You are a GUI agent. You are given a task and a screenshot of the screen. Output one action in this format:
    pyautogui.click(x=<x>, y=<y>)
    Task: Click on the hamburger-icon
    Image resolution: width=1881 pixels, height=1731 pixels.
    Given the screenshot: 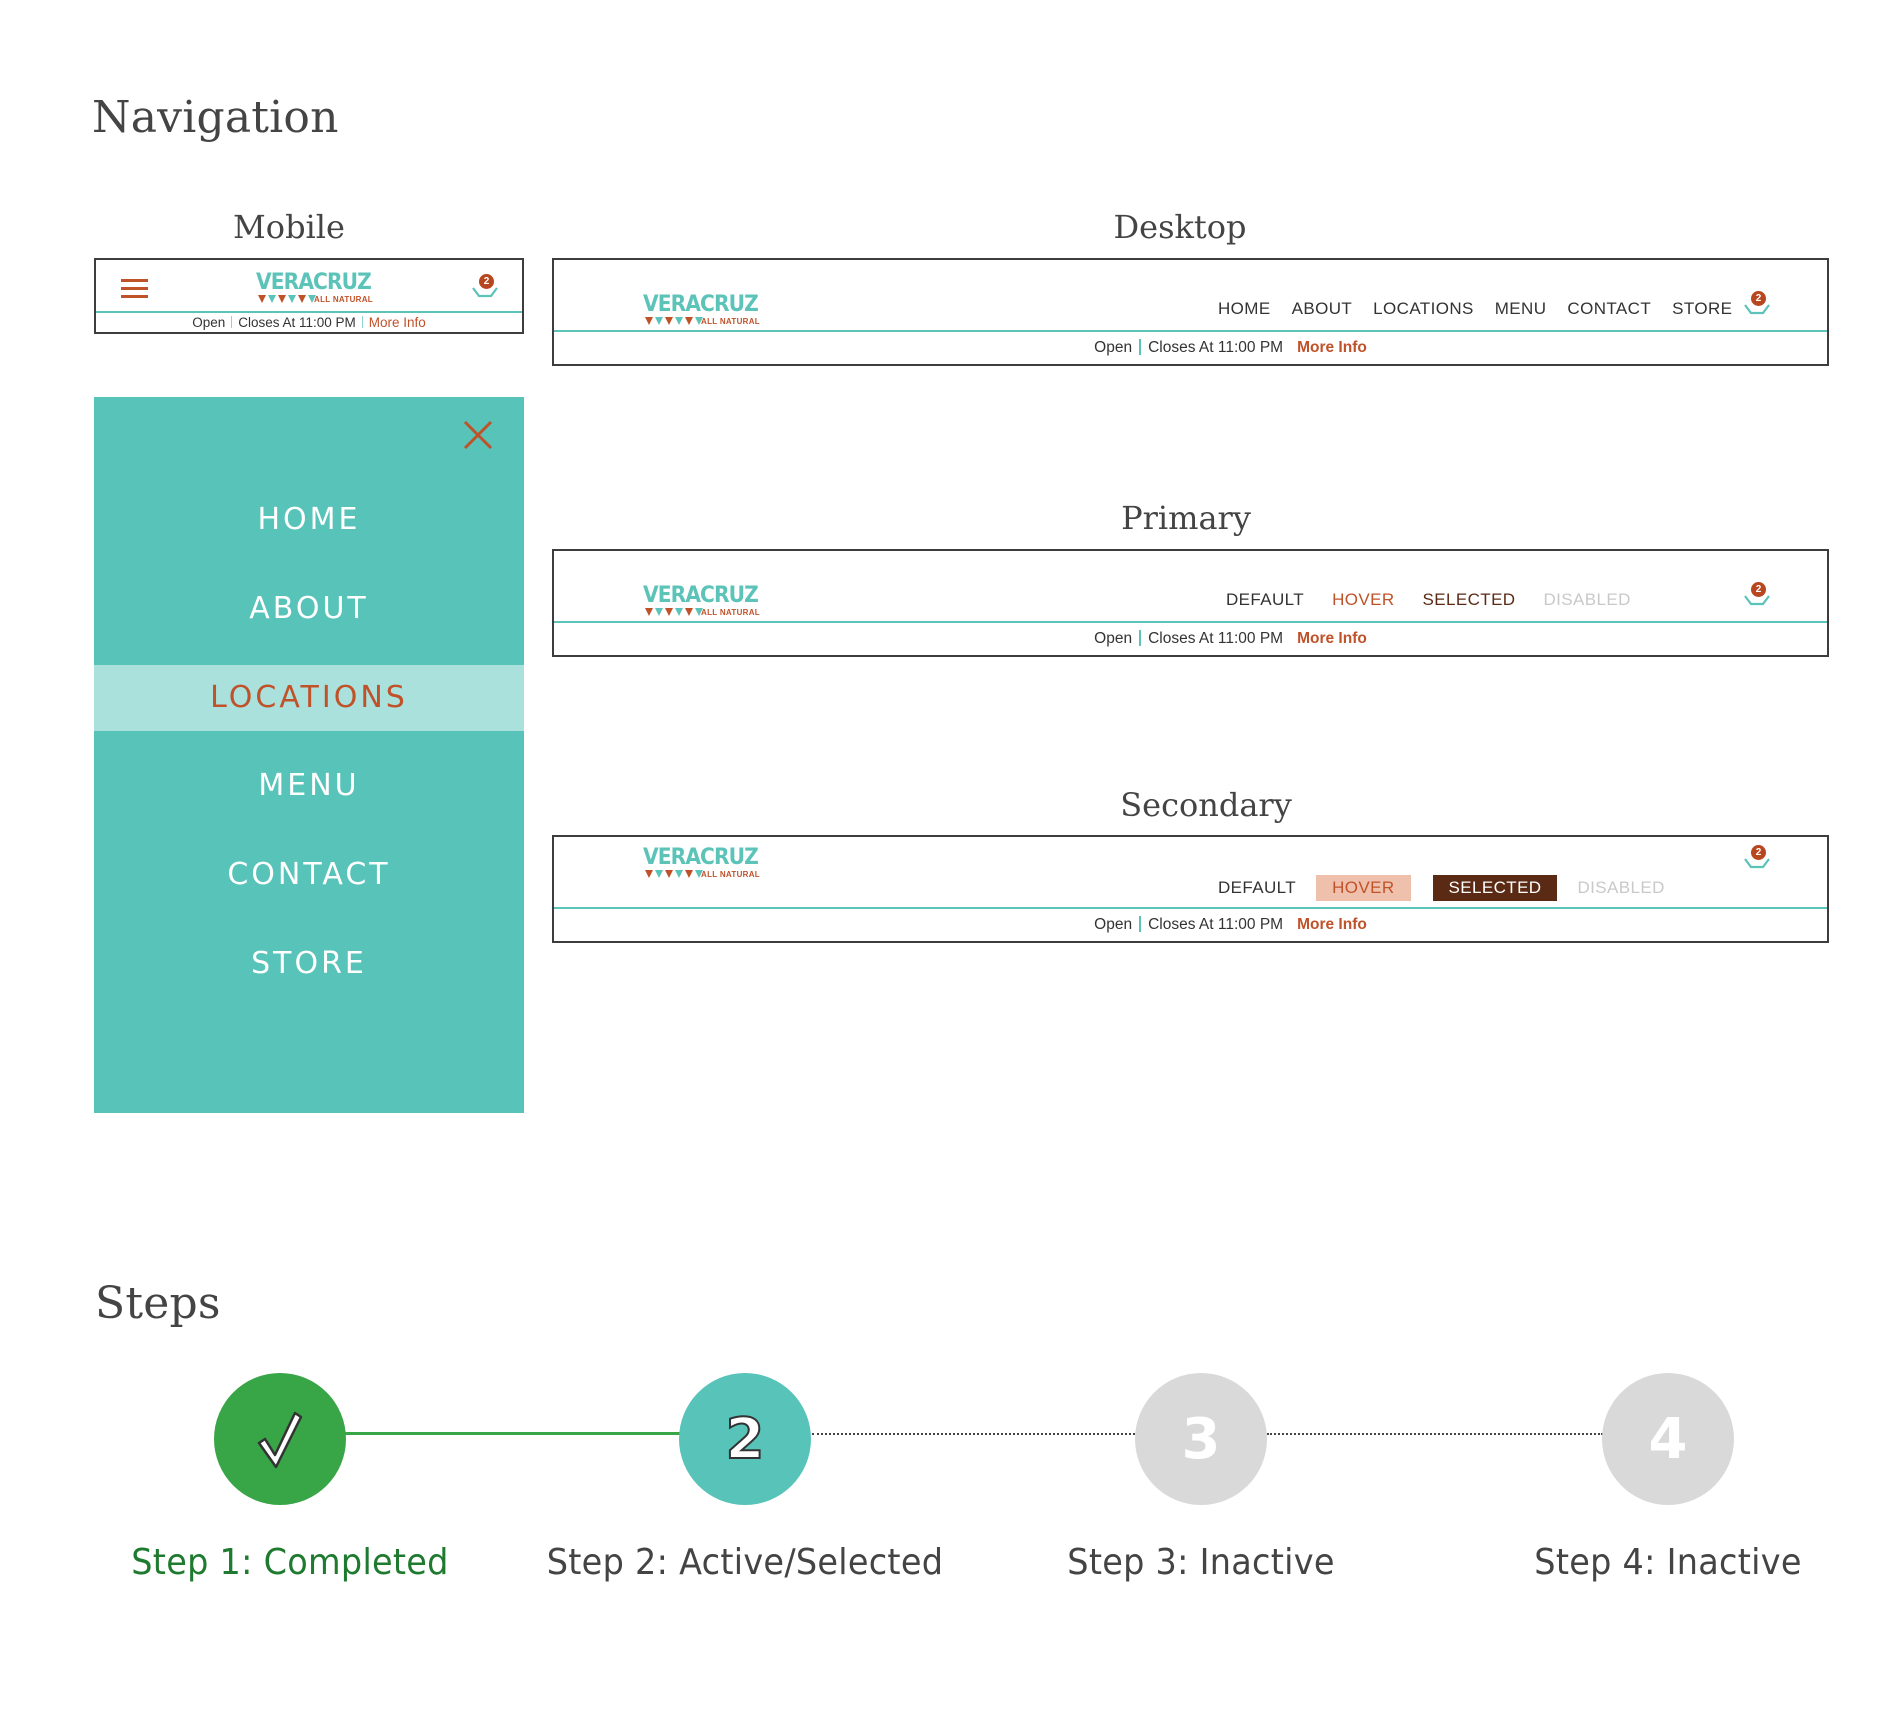 What is the action you would take?
    pyautogui.click(x=134, y=288)
    